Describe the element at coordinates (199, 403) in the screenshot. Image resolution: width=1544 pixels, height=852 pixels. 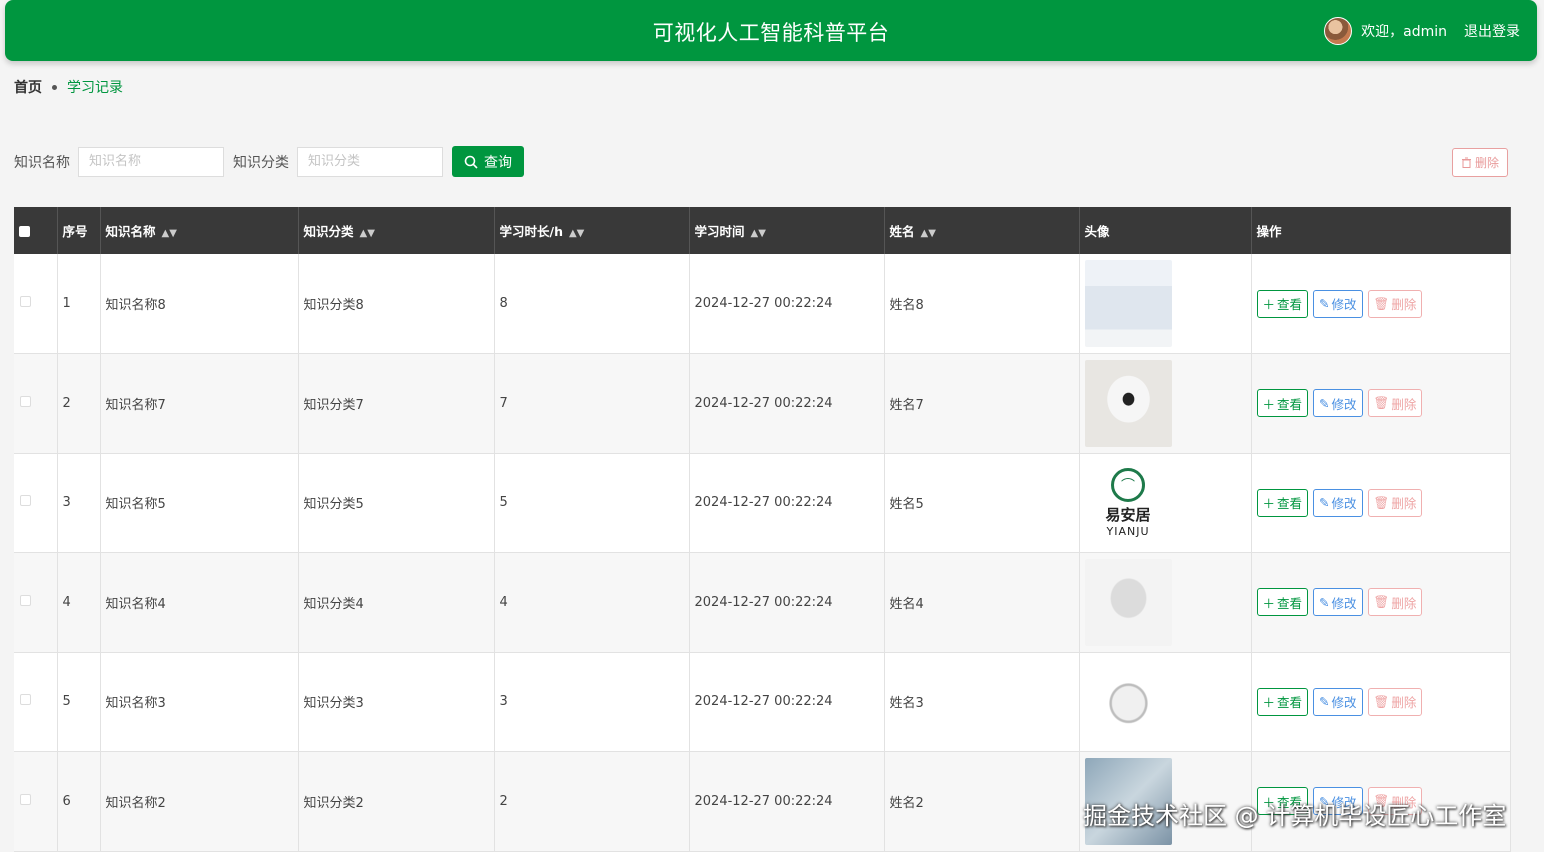
I see `cell-name: 知识名称7` at that location.